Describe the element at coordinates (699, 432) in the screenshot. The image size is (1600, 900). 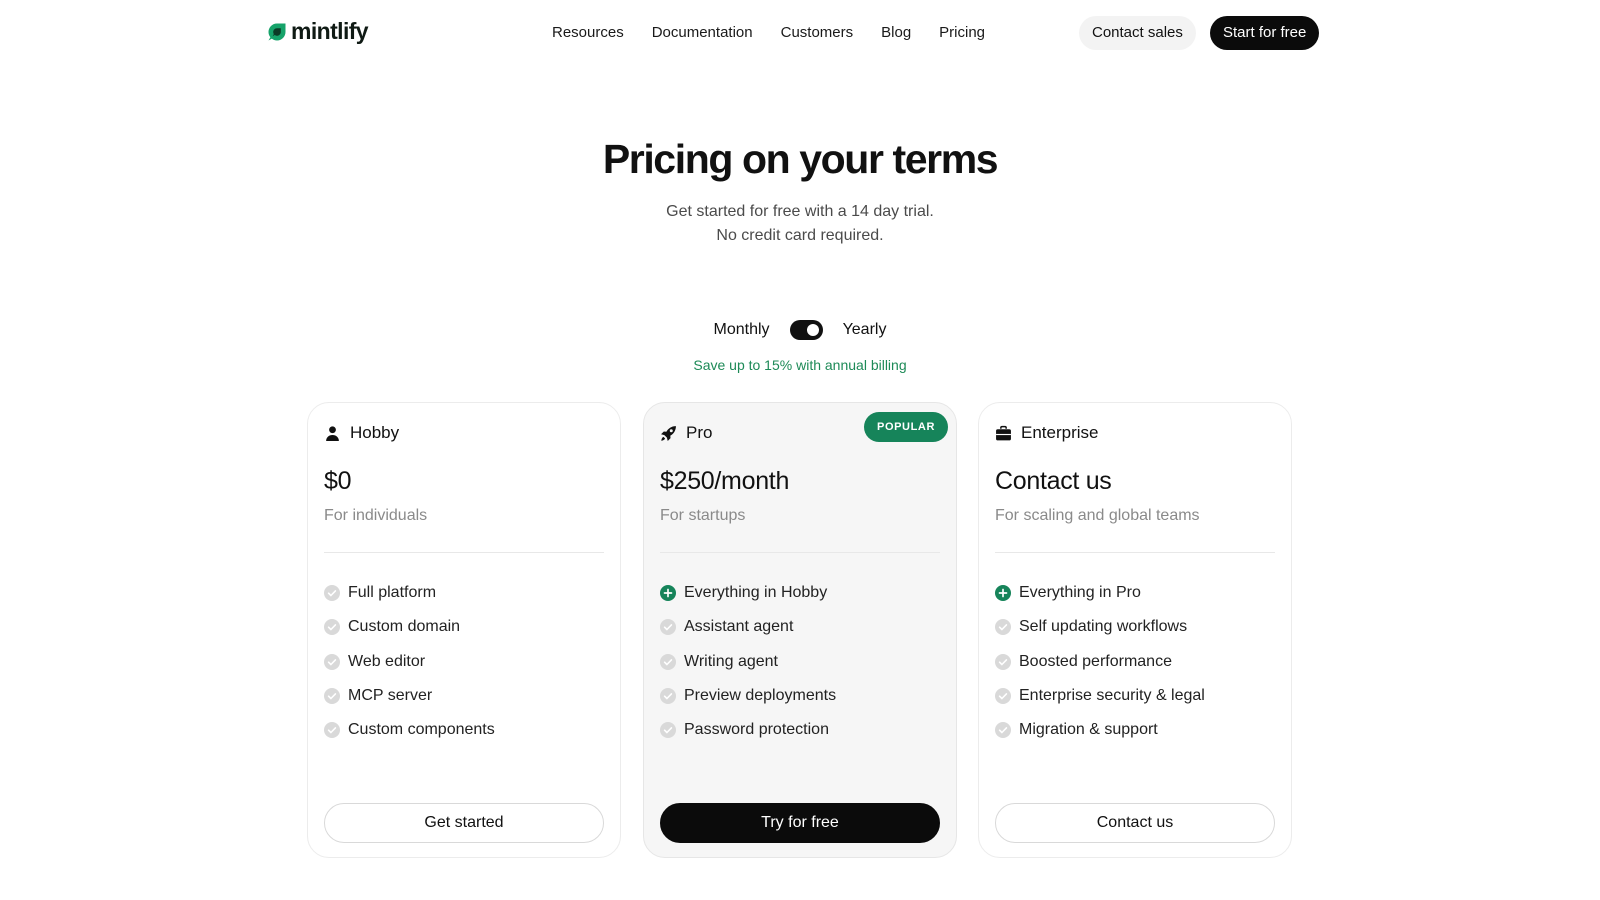
I see `plan-name: Pro` at that location.